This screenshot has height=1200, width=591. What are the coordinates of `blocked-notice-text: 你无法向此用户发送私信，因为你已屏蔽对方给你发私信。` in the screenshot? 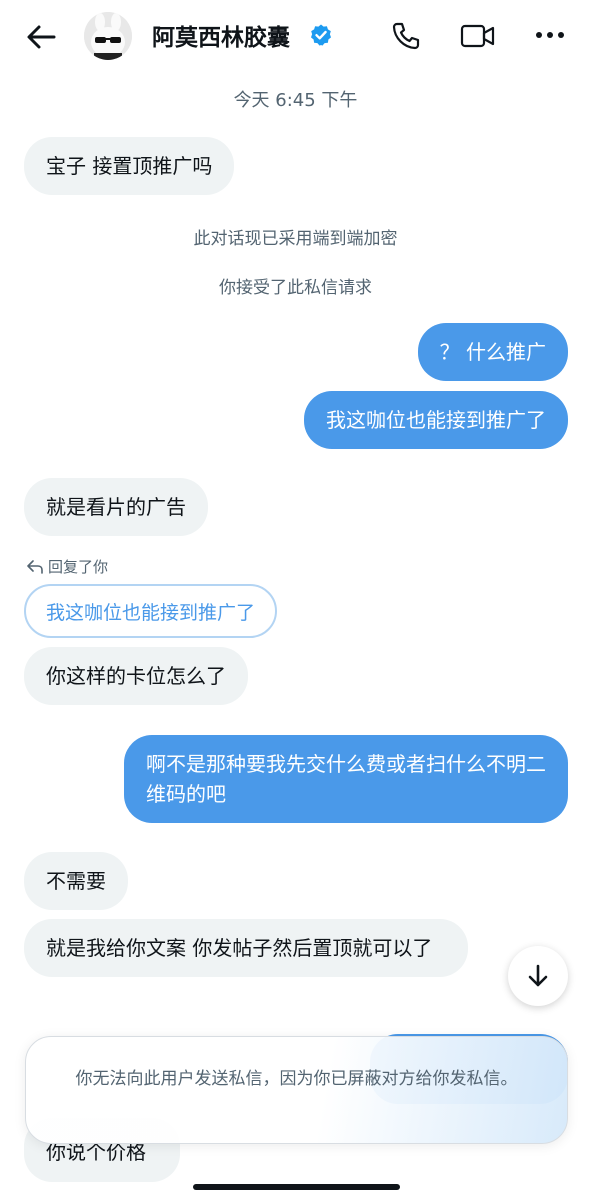 It's located at (296, 1079).